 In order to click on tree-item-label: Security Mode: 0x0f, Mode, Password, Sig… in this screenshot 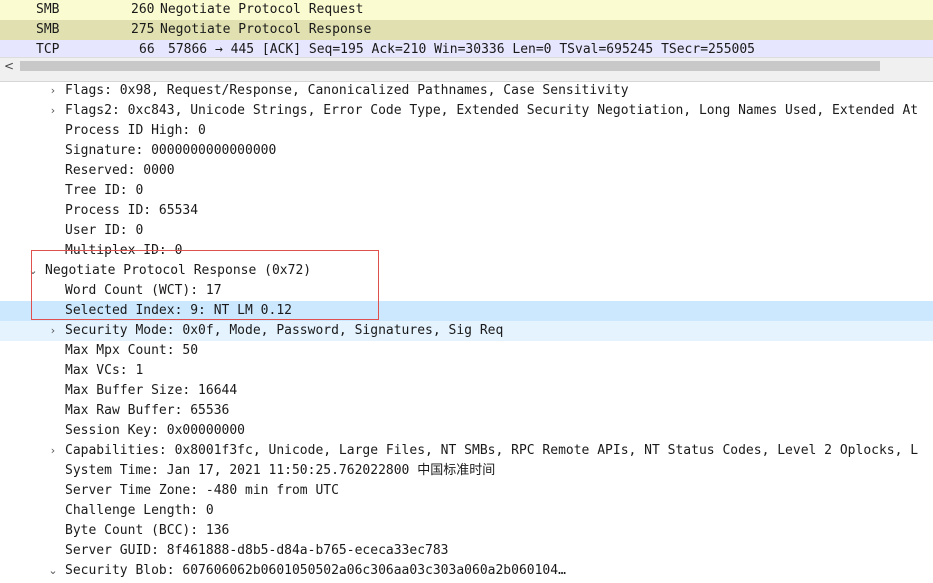, I will do `click(284, 330)`.